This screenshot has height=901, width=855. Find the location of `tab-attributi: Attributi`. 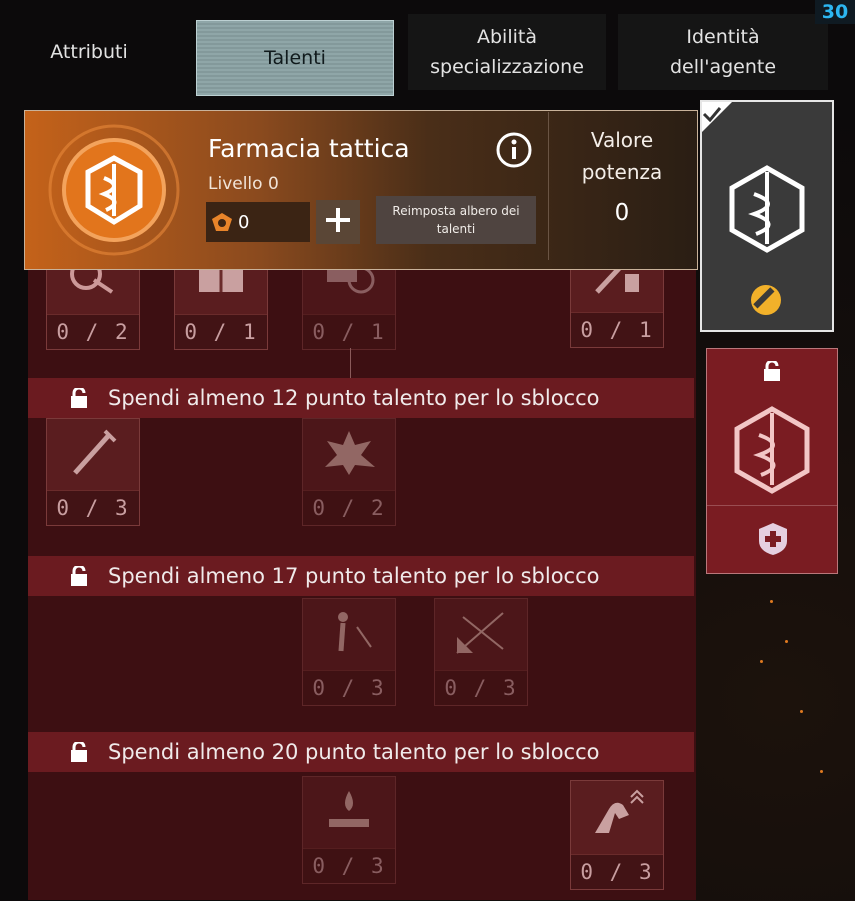

tab-attributi: Attributi is located at coordinates (89, 52).